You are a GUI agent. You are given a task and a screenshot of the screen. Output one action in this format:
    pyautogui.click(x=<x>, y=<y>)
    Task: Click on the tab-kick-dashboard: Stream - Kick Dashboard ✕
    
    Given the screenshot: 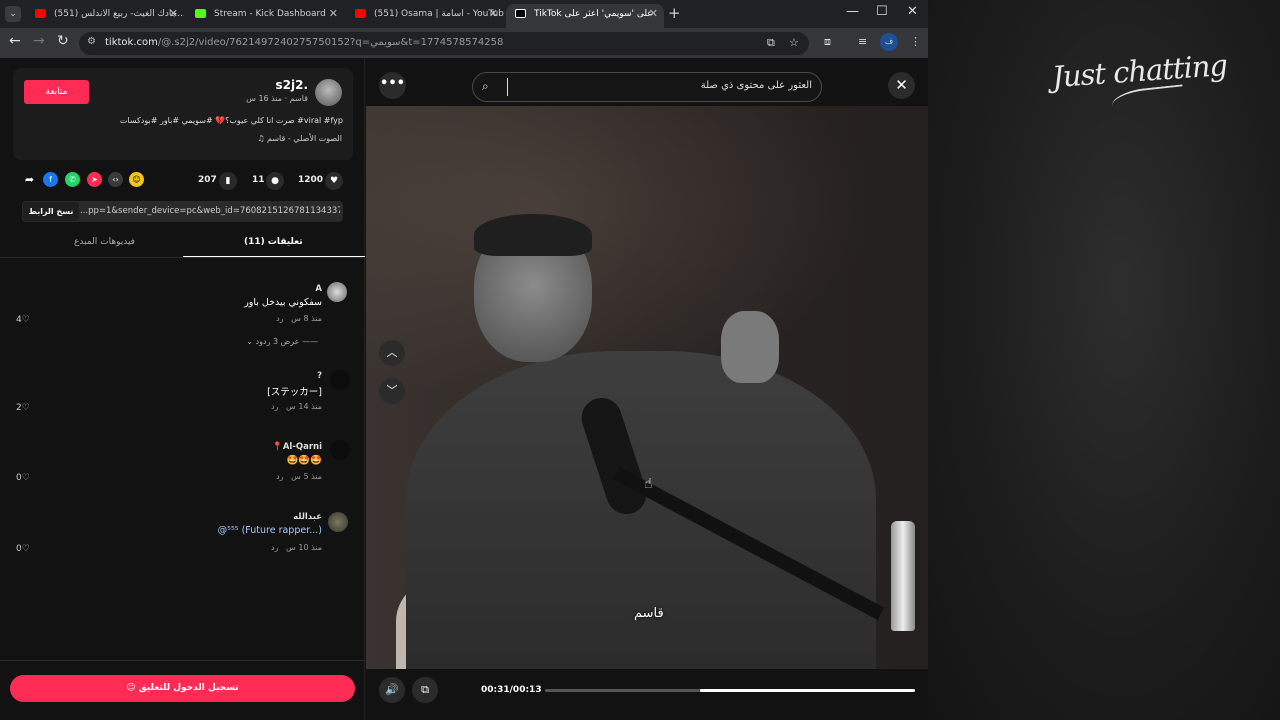 What is the action you would take?
    pyautogui.click(x=265, y=16)
    